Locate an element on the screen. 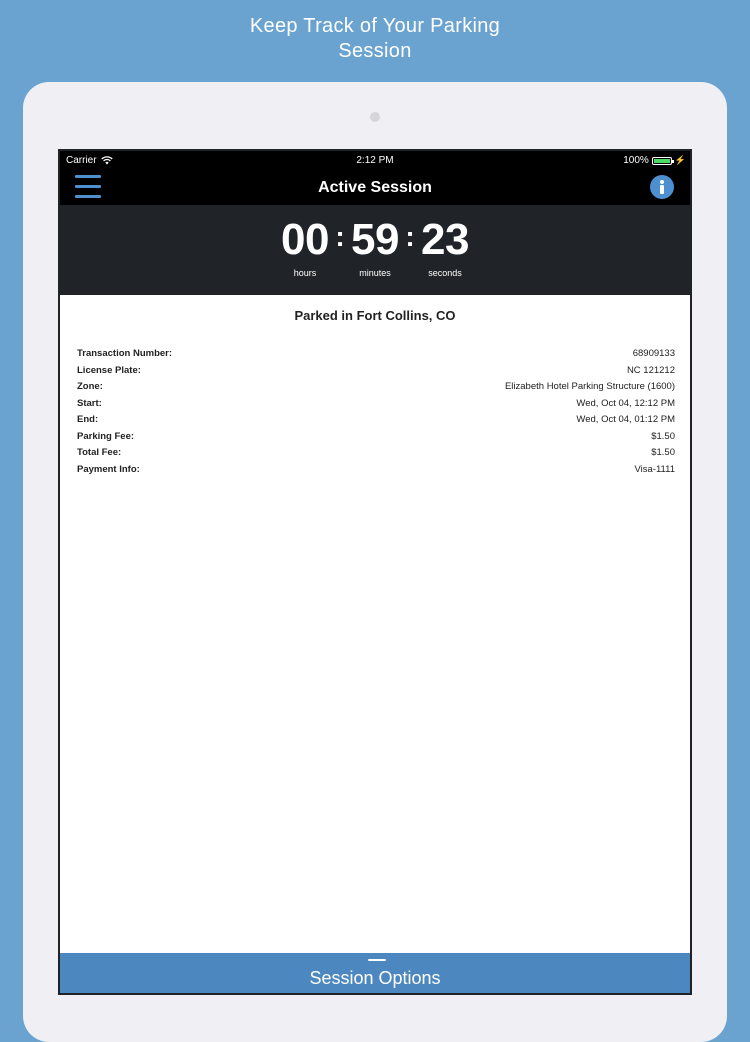 The image size is (750, 1042). status-battery-group: 100% ⚡ is located at coordinates (654, 160).